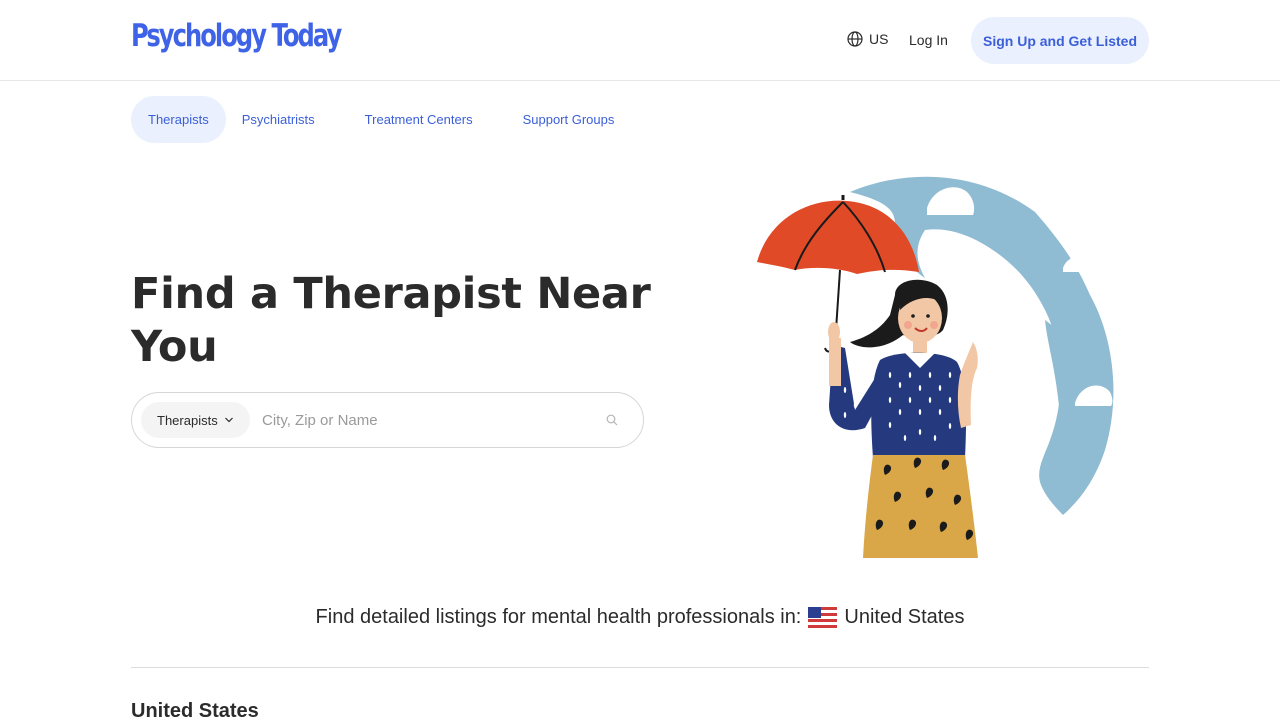  I want to click on tab-therapists: Therapists, so click(178, 119).